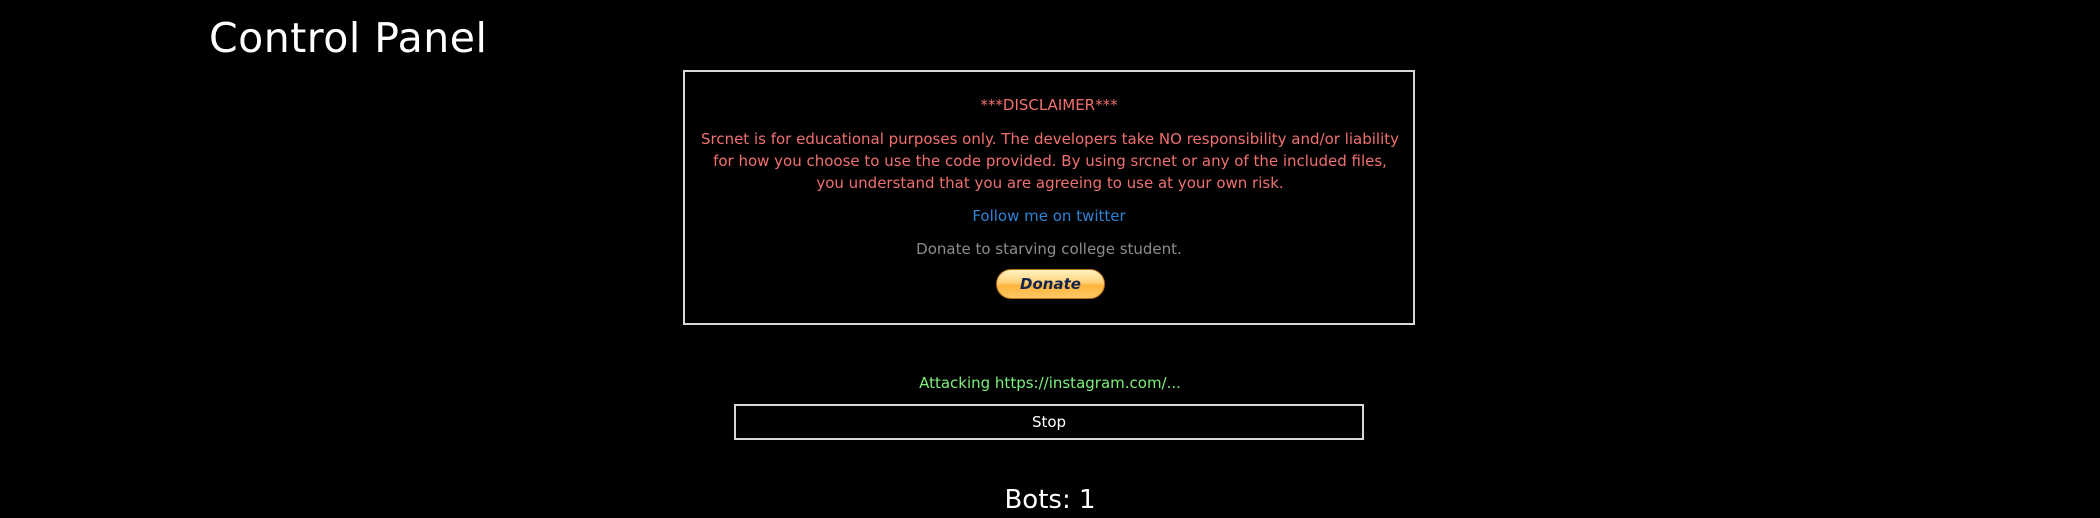 This screenshot has height=518, width=2100. What do you see at coordinates (1087, 500) in the screenshot?
I see `bots-count: 1` at bounding box center [1087, 500].